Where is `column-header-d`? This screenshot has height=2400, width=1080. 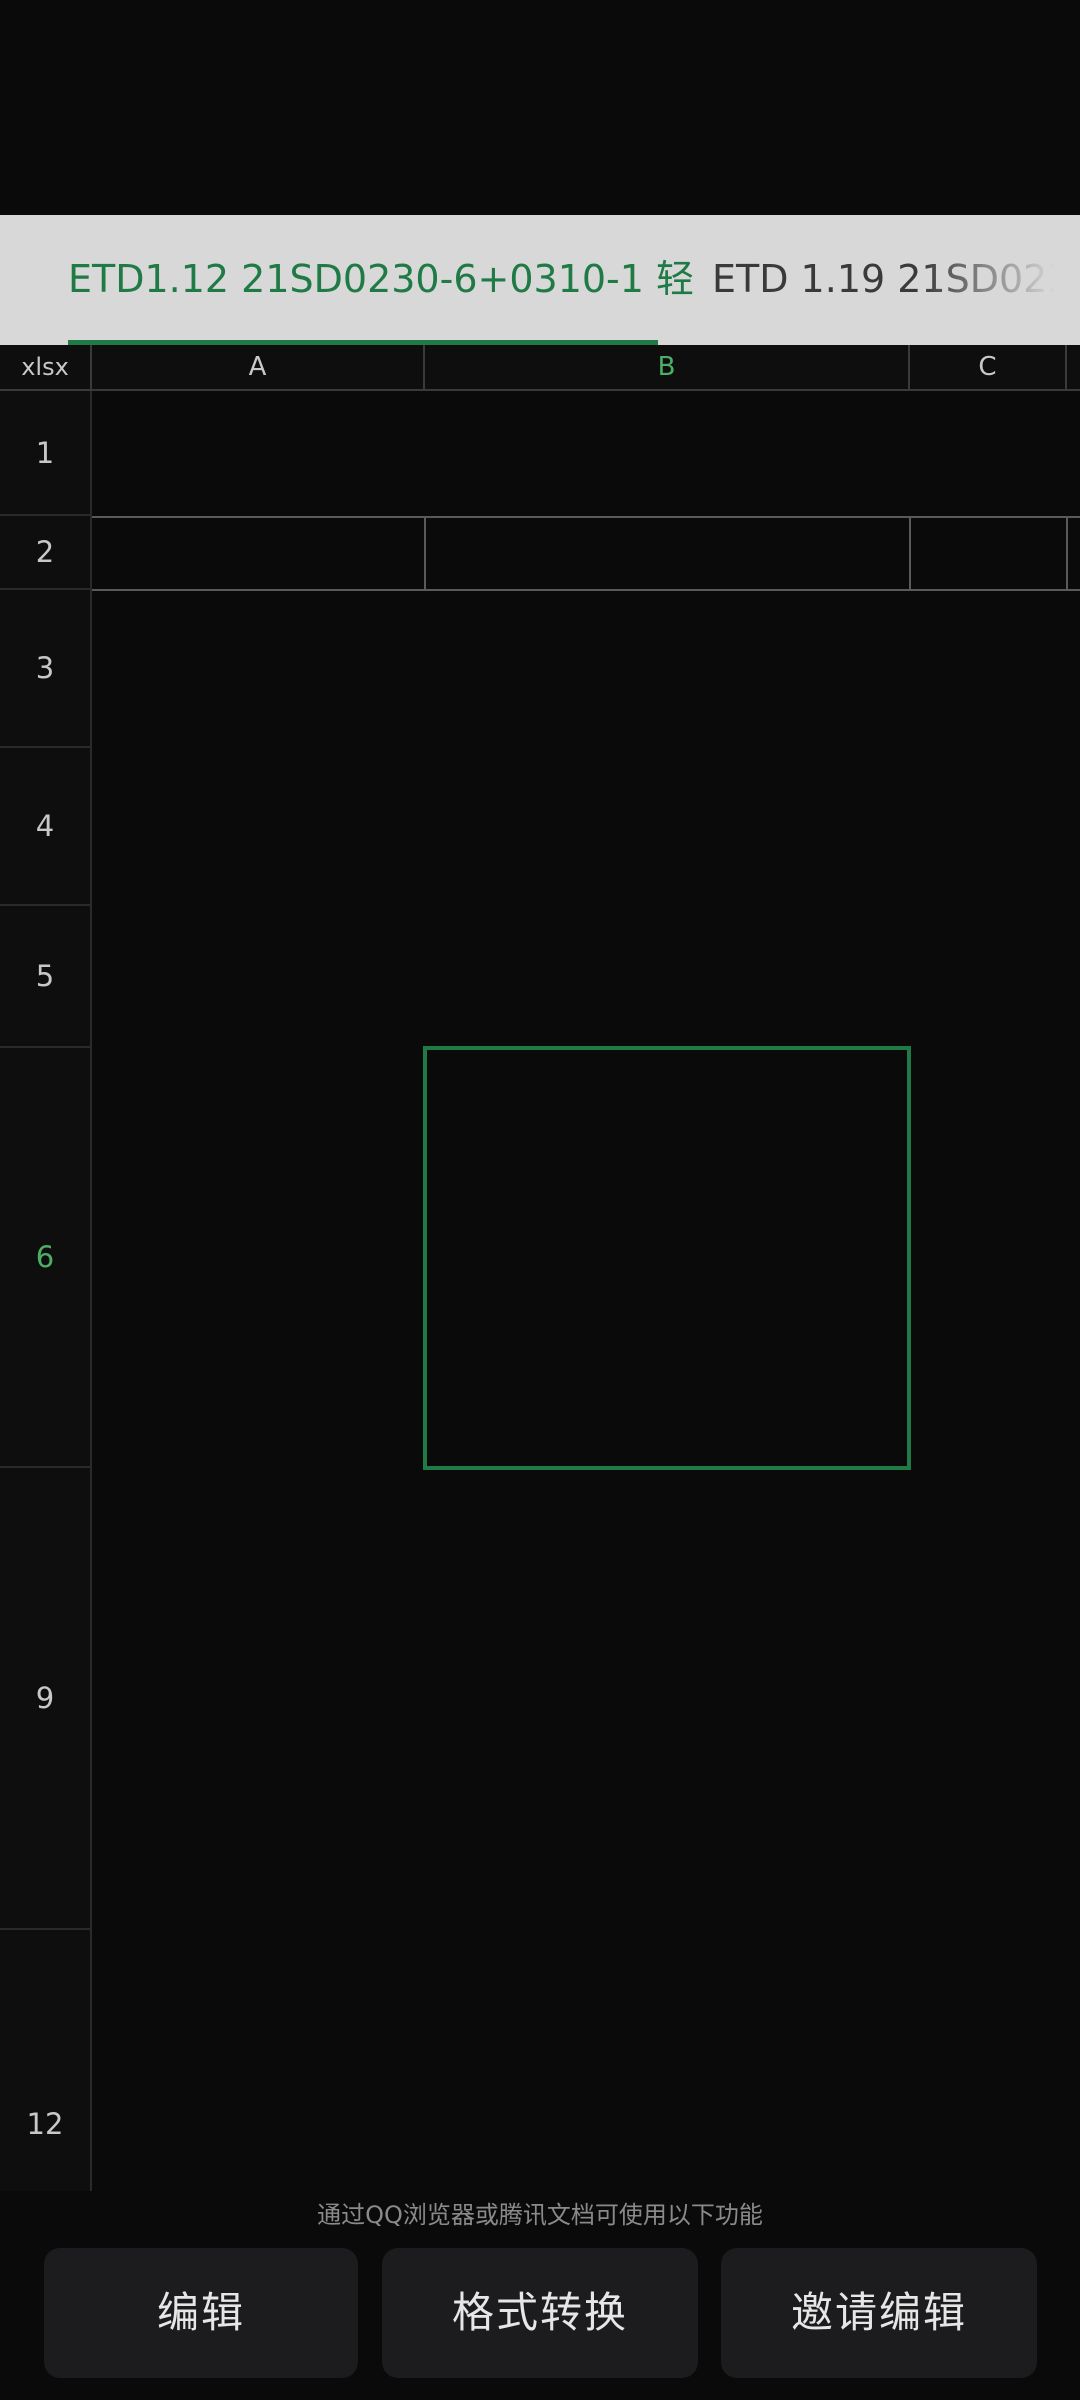
column-header-d is located at coordinates (1073, 367).